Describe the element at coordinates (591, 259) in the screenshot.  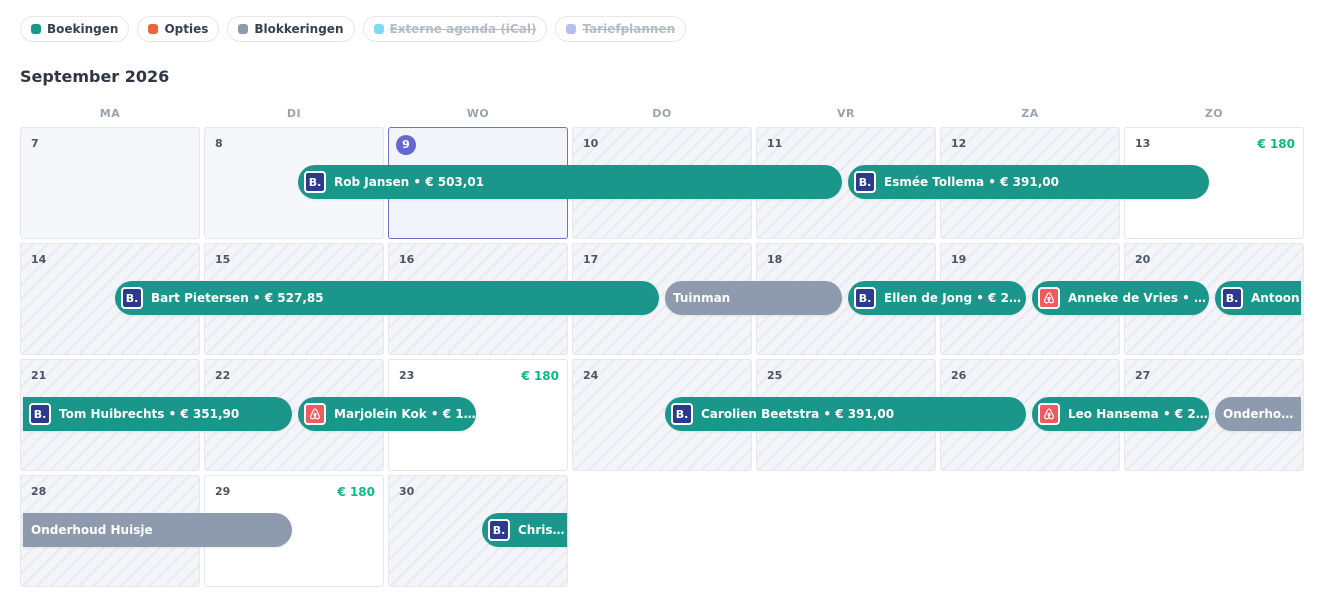
I see `day-number: 17` at that location.